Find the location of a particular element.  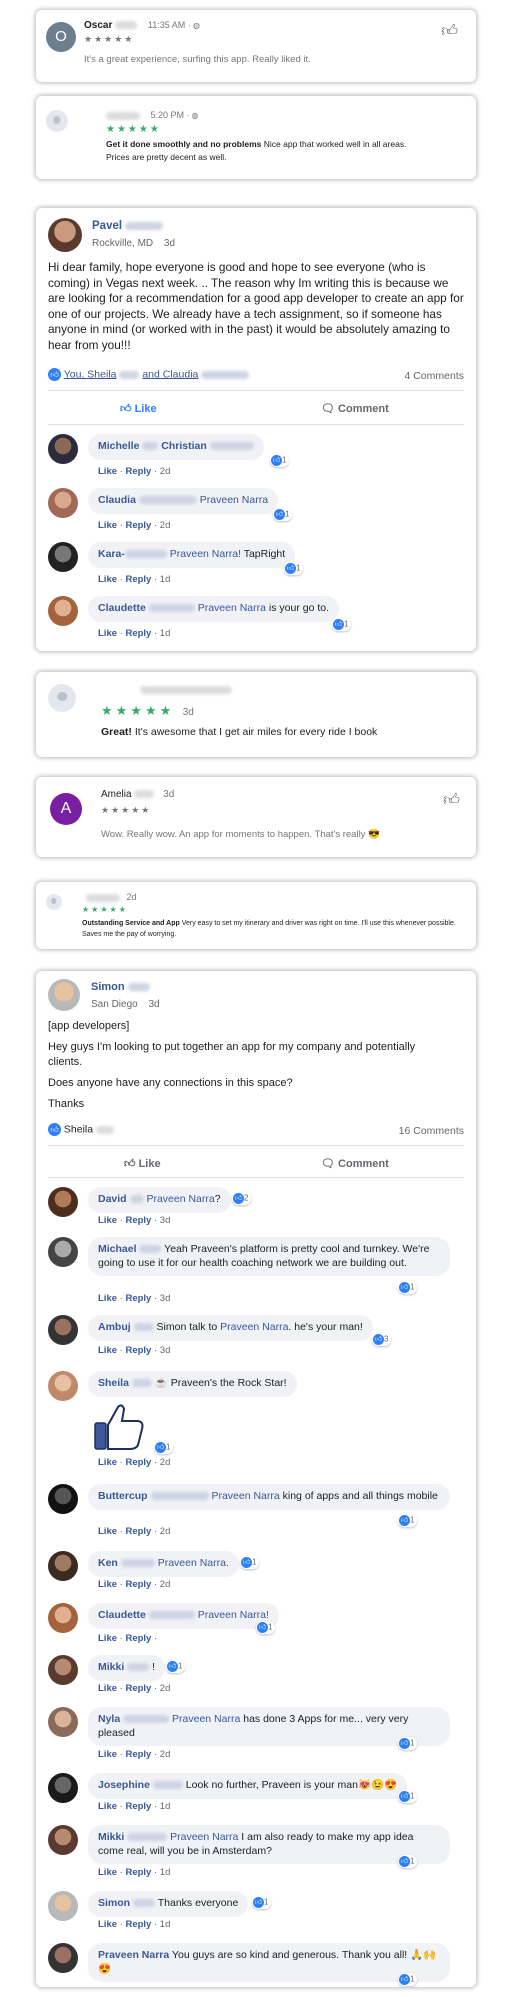

reaction-count: 👍︎ 2 is located at coordinates (242, 1198).